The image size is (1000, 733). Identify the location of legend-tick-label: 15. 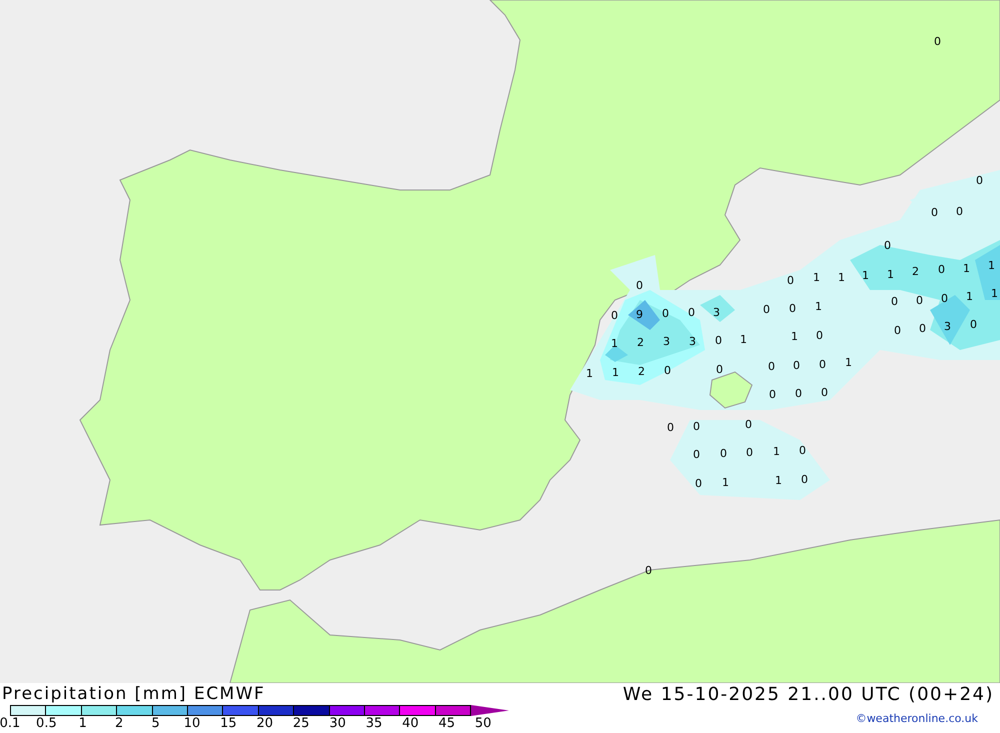
(228, 724).